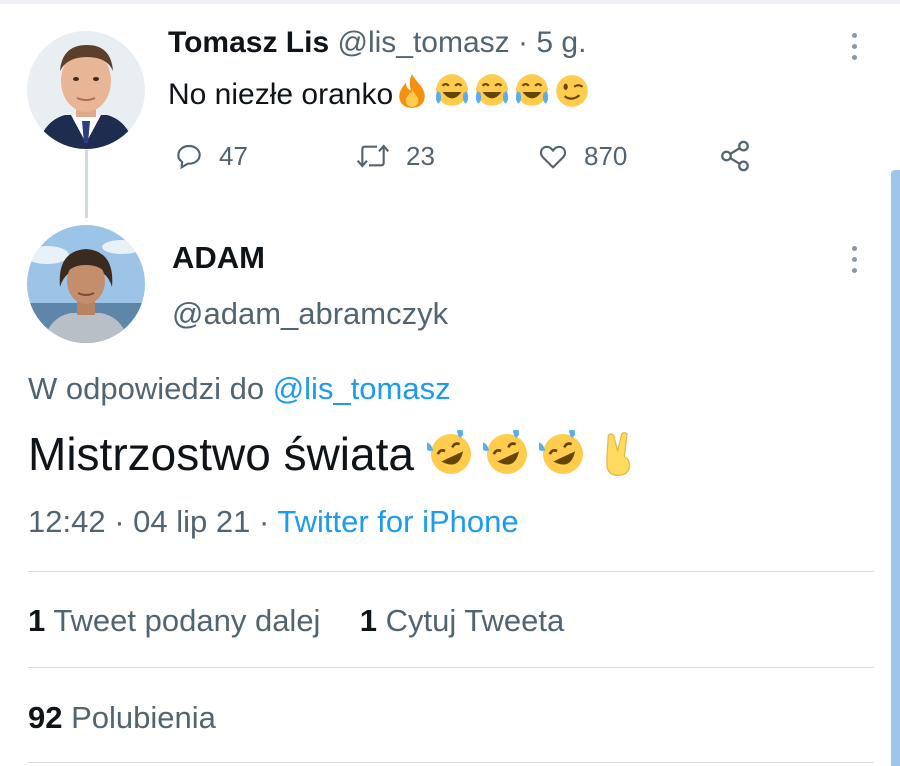  Describe the element at coordinates (86, 284) in the screenshot. I see `avatar-adam` at that location.